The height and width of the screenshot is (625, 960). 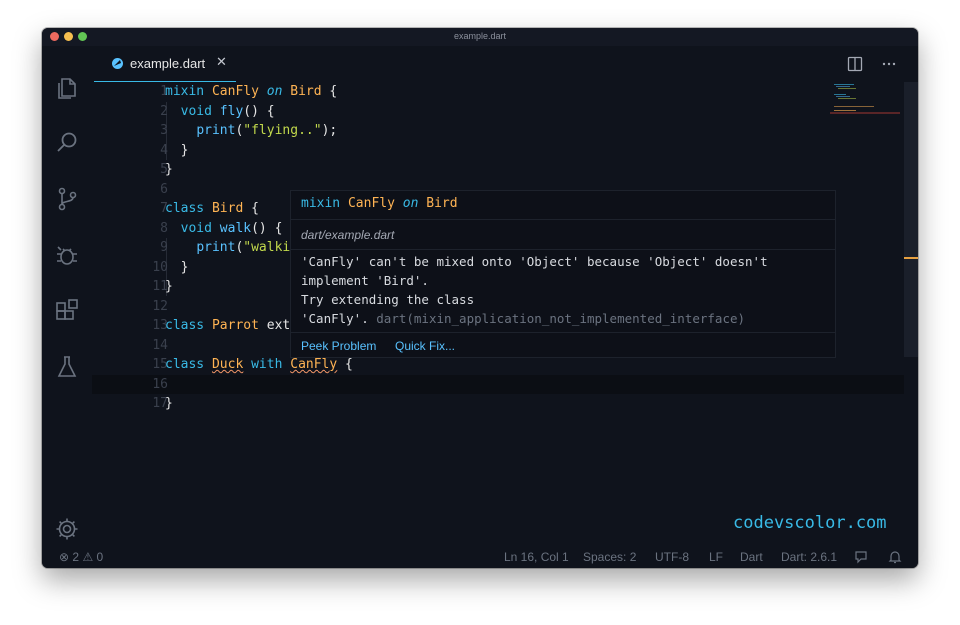 What do you see at coordinates (498, 384) in the screenshot?
I see `code-line: 16` at bounding box center [498, 384].